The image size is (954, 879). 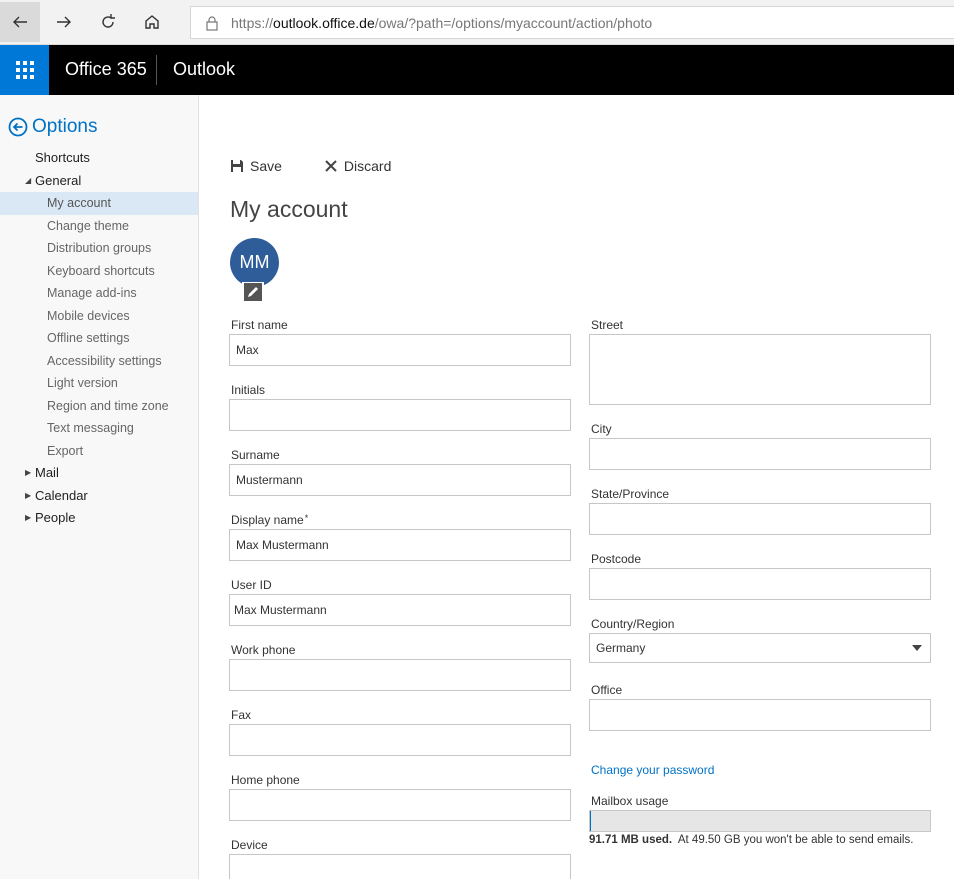 I want to click on country-select: Germany, so click(x=760, y=648).